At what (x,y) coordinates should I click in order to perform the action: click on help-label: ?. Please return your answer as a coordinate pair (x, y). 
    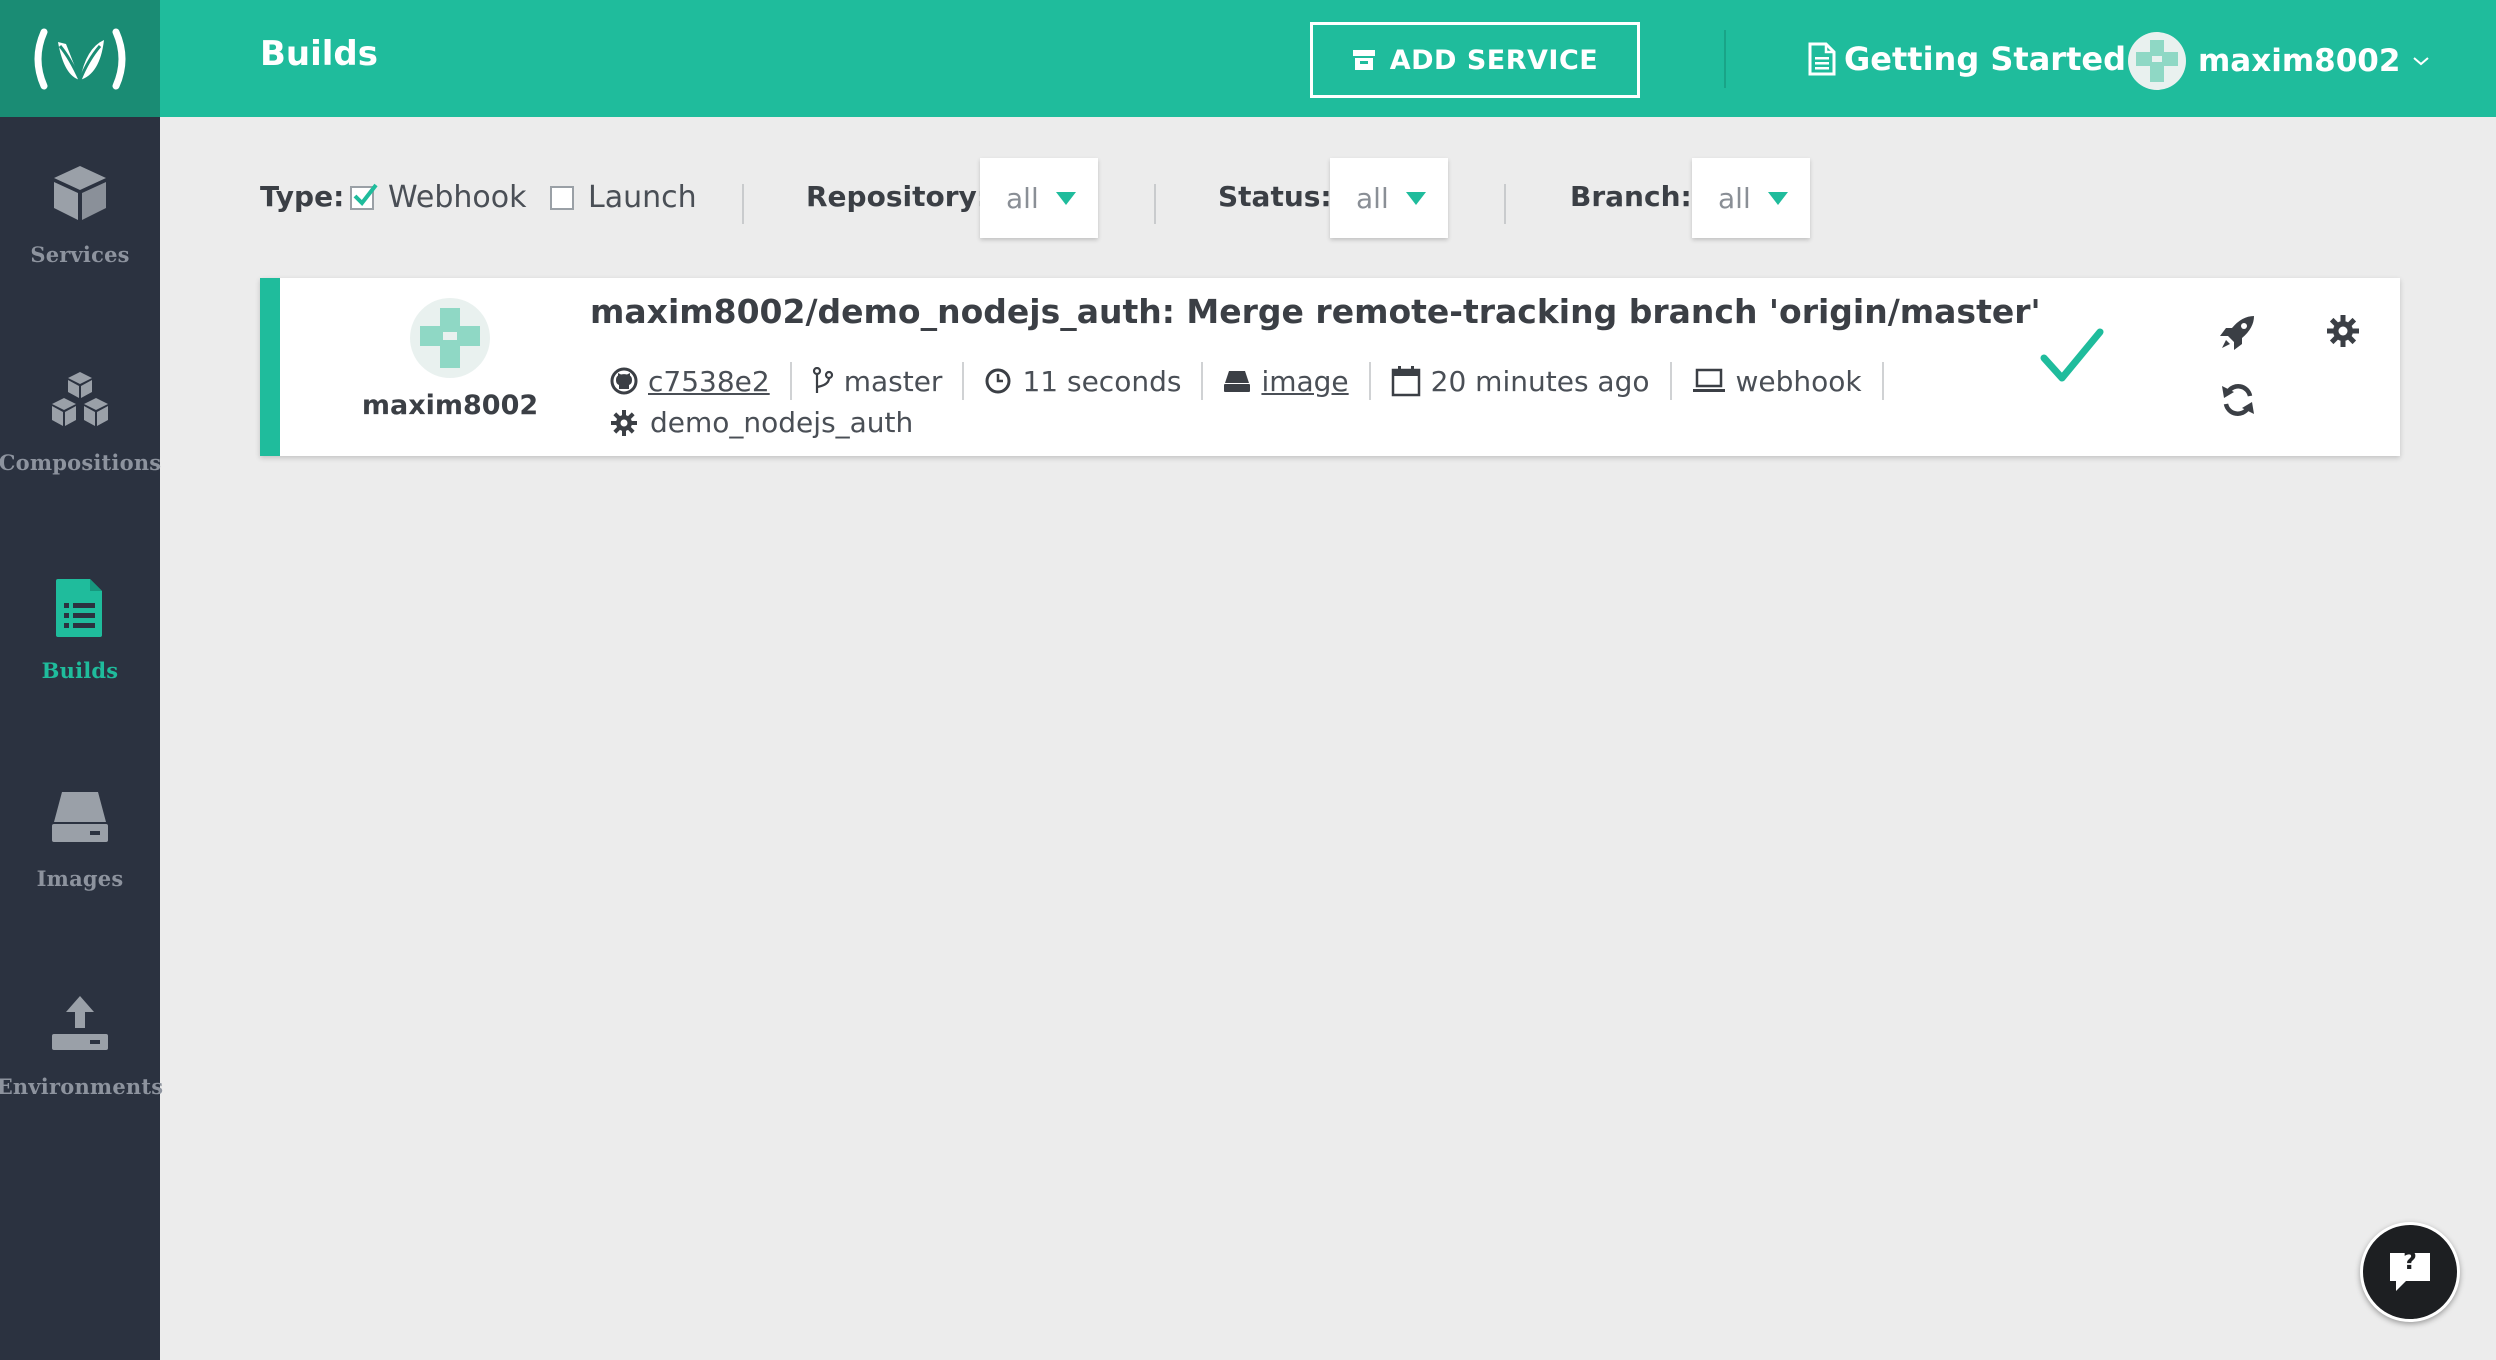
    Looking at the image, I should click on (2410, 1261).